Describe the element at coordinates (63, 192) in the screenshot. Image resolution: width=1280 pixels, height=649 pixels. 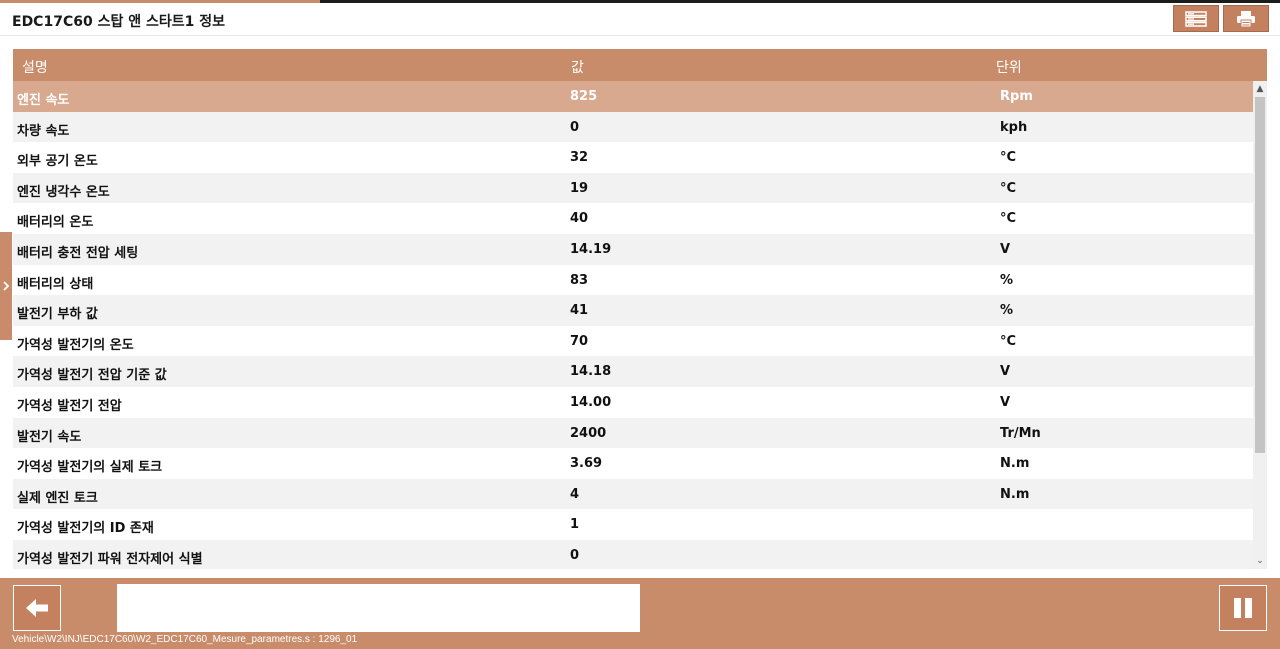
I see `row-description: 엔진 냉각수 온도` at that location.